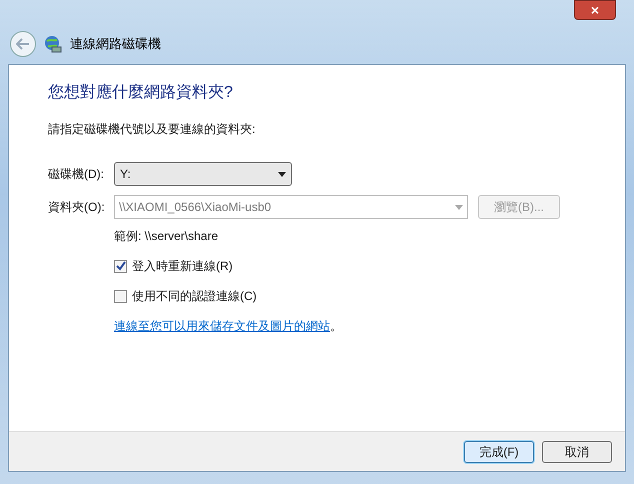 The width and height of the screenshot is (634, 484). Describe the element at coordinates (203, 174) in the screenshot. I see `drive-dropdown: Y:` at that location.